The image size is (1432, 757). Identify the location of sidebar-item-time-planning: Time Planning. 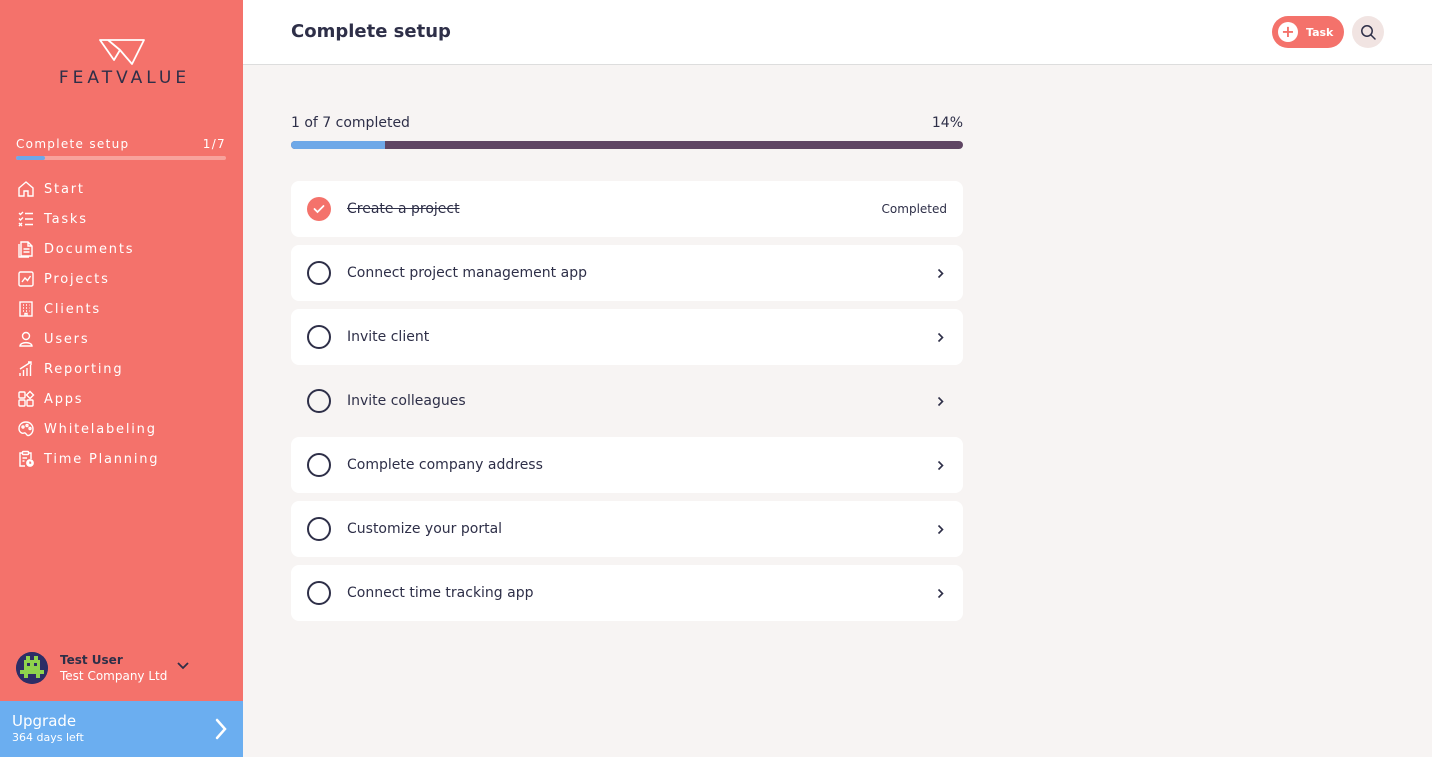
(123, 459).